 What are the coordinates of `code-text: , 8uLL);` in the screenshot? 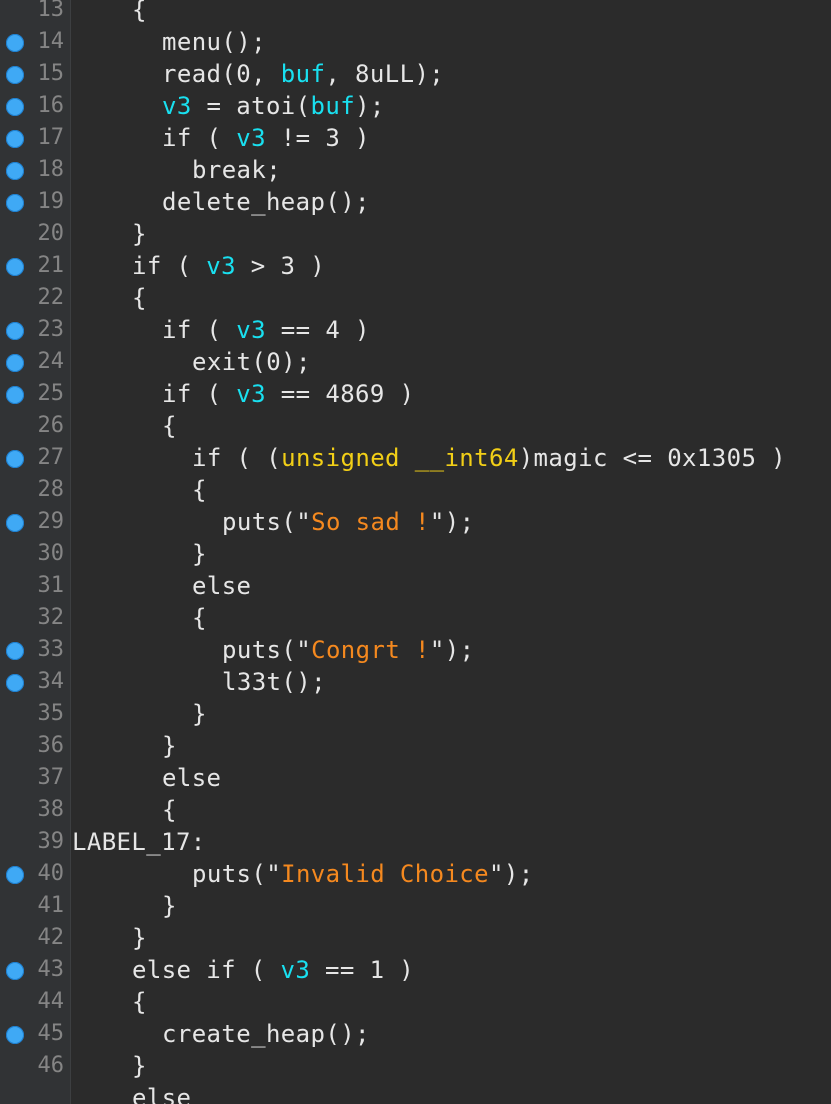 It's located at (385, 74).